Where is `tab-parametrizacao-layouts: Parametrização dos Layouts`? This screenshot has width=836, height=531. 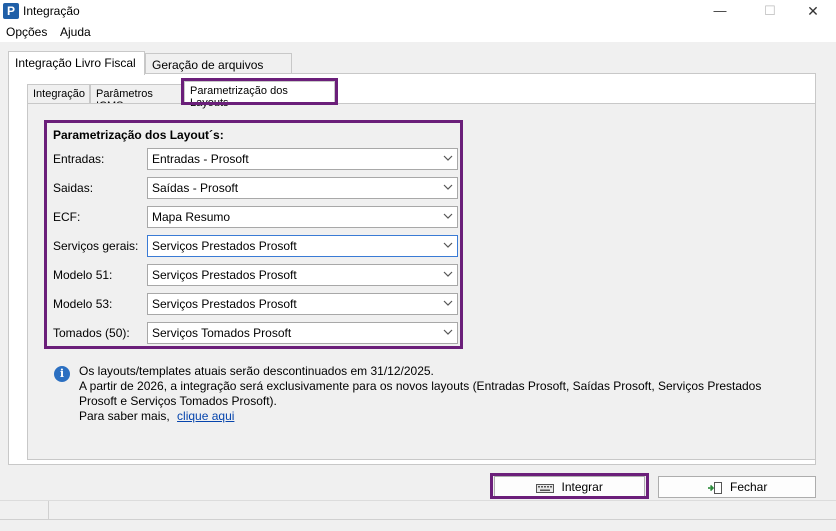 tab-parametrizacao-layouts: Parametrização dos Layouts is located at coordinates (259, 95).